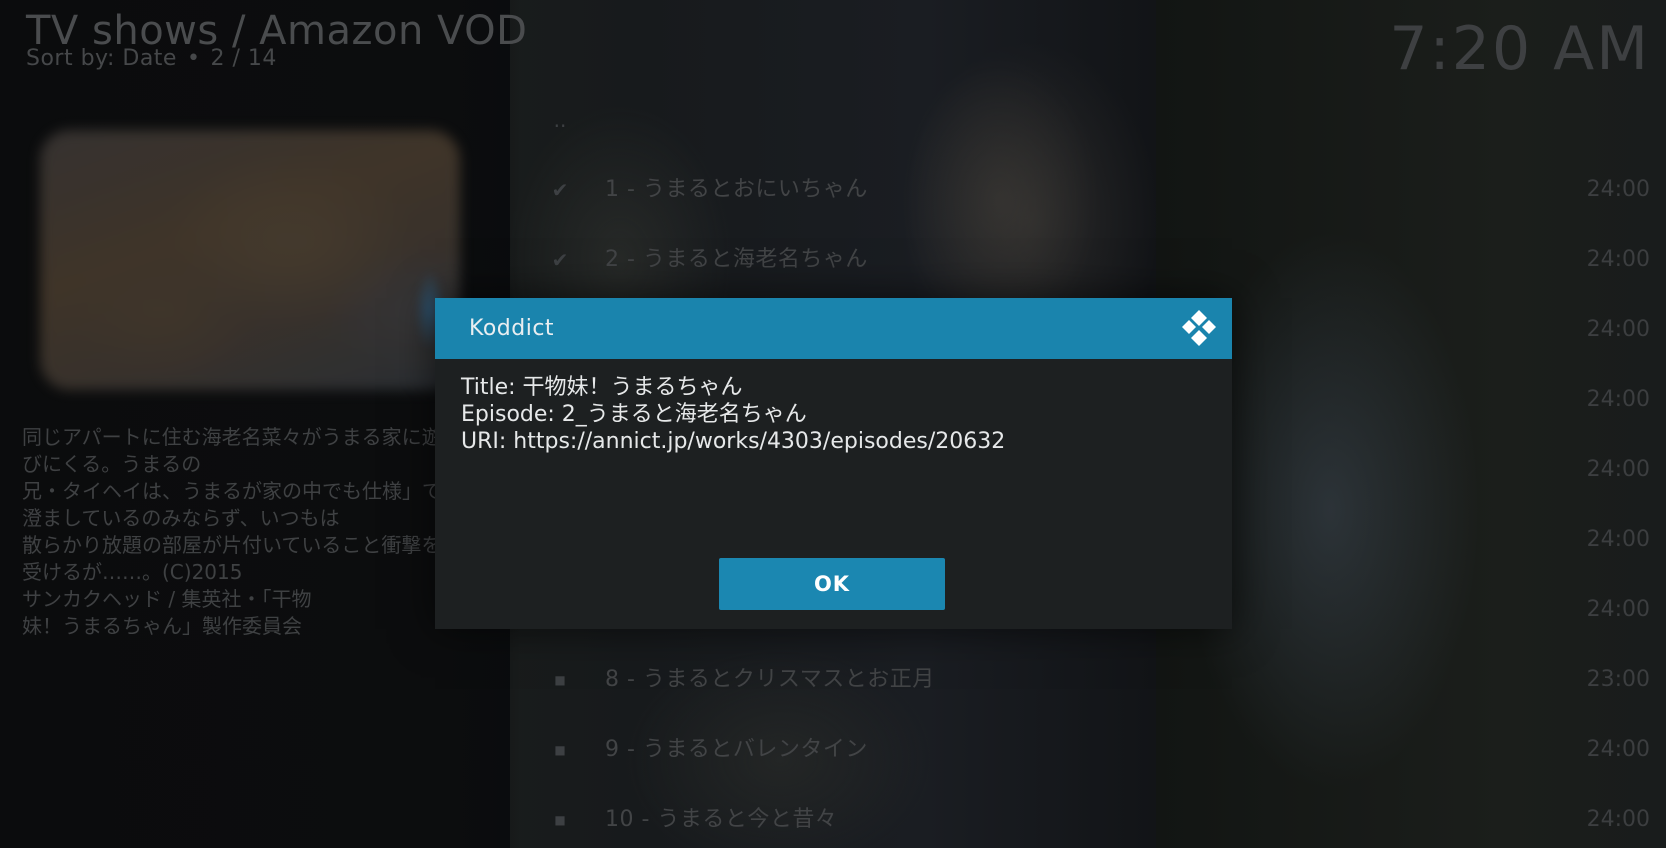  What do you see at coordinates (1095, 680) in the screenshot?
I see `list-item: ■ 8 - うまるとクリスマスとお正月 23:00` at bounding box center [1095, 680].